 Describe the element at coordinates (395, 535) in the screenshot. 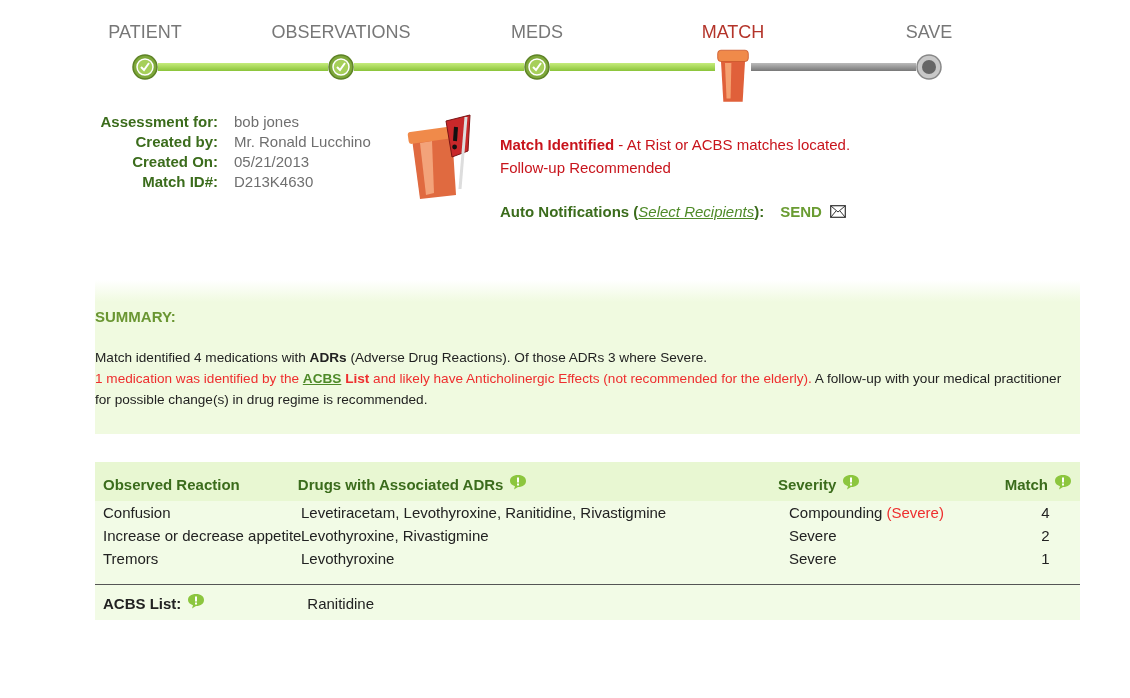

I see `table-cell-text: Levothyroxine, Rivastigmine` at that location.